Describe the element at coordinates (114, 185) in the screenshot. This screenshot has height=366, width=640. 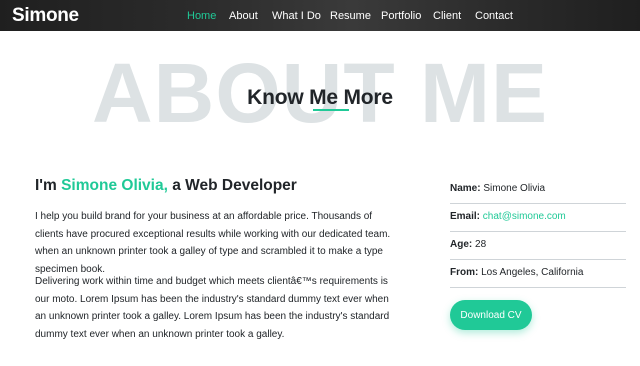
I see `intro-name: Simone Olivia,` at that location.